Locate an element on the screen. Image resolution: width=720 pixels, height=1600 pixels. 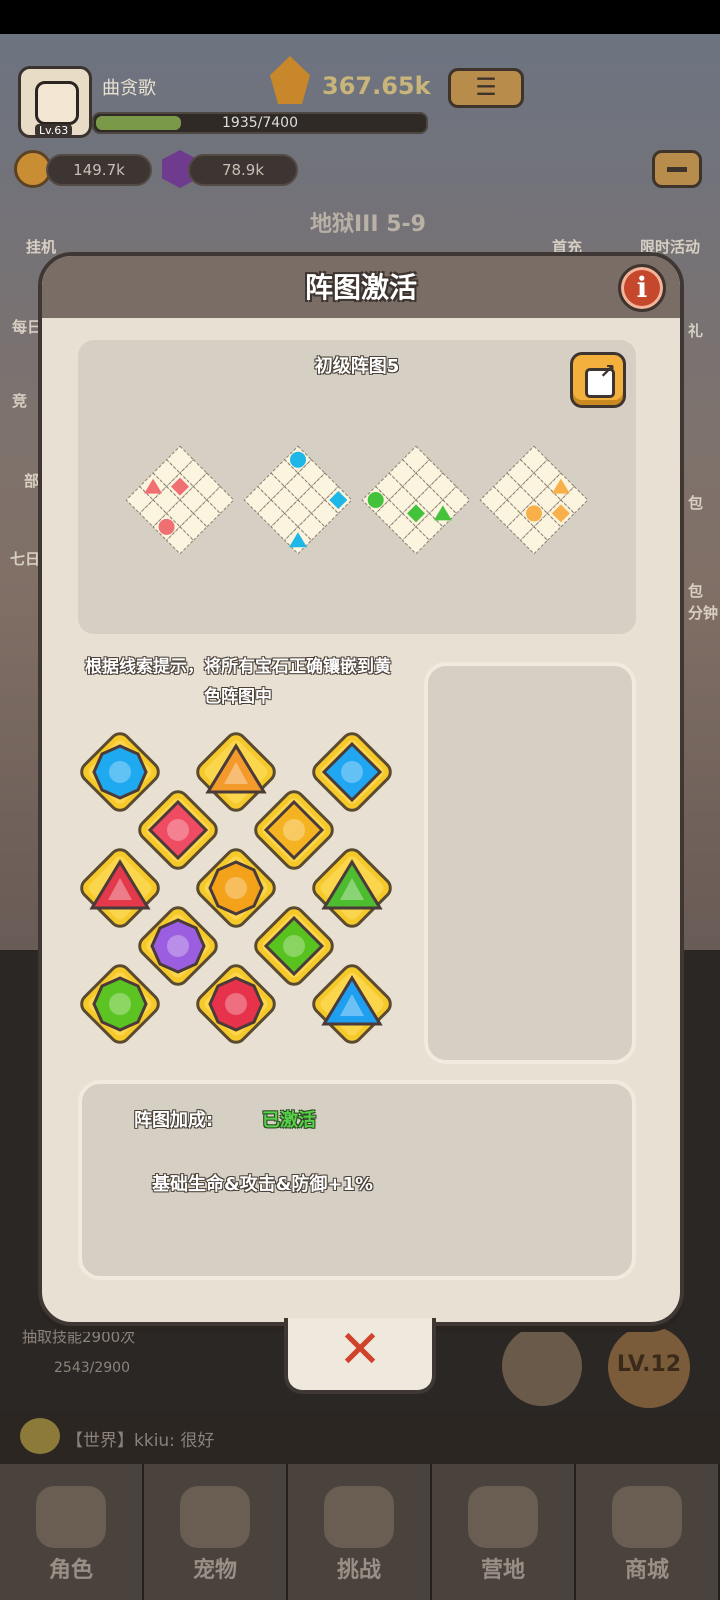
bonus-panel: 阵图加成: 已激活 基础生命&攻击&防御+1% is located at coordinates (357, 1180).